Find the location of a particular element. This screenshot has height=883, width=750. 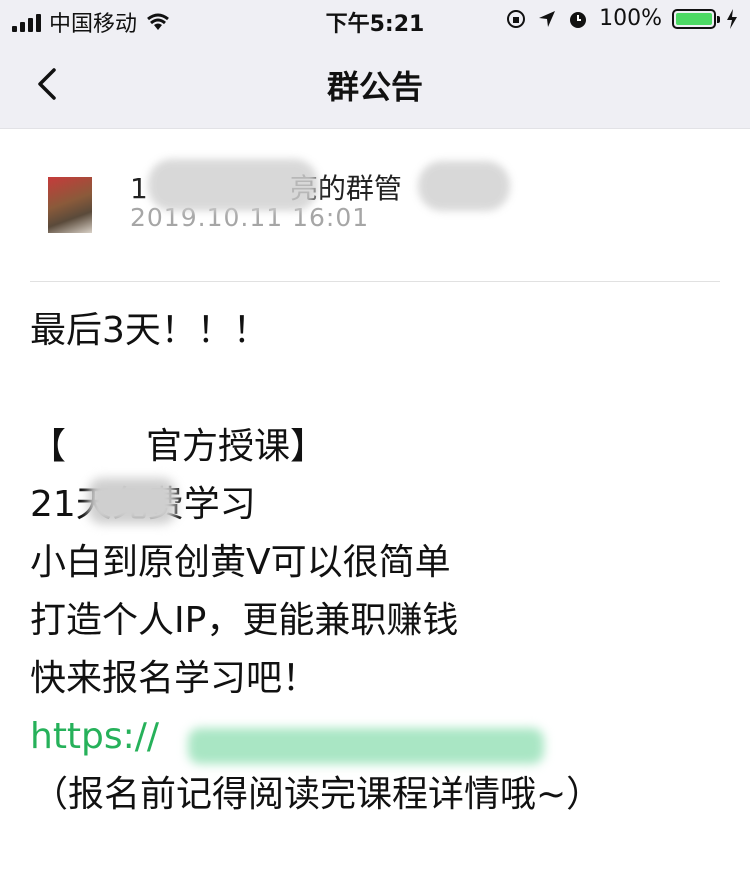

body-line: 【 官方授课】 is located at coordinates (375, 447).